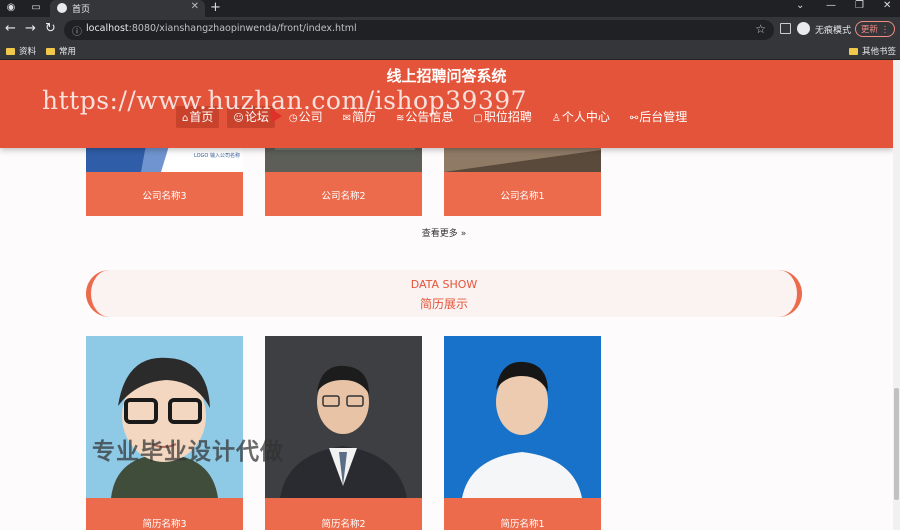 This screenshot has width=900, height=530. What do you see at coordinates (875, 29) in the screenshot?
I see `update-button: 更新 ⋮` at bounding box center [875, 29].